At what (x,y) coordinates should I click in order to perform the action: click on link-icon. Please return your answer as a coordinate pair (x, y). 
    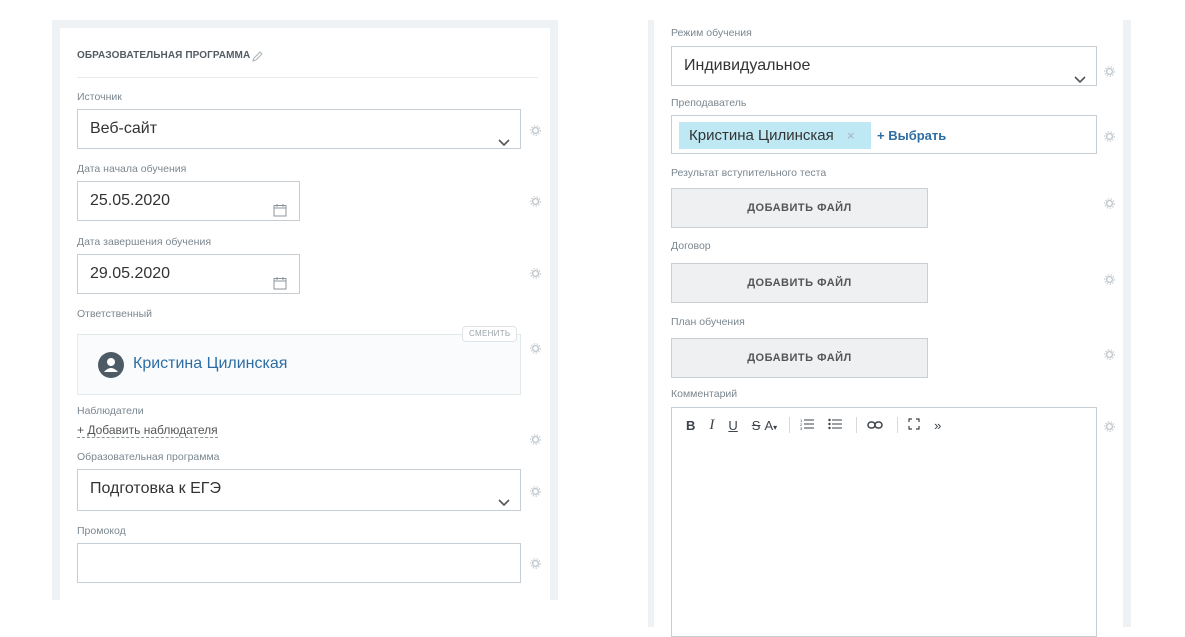
    Looking at the image, I should click on (875, 425).